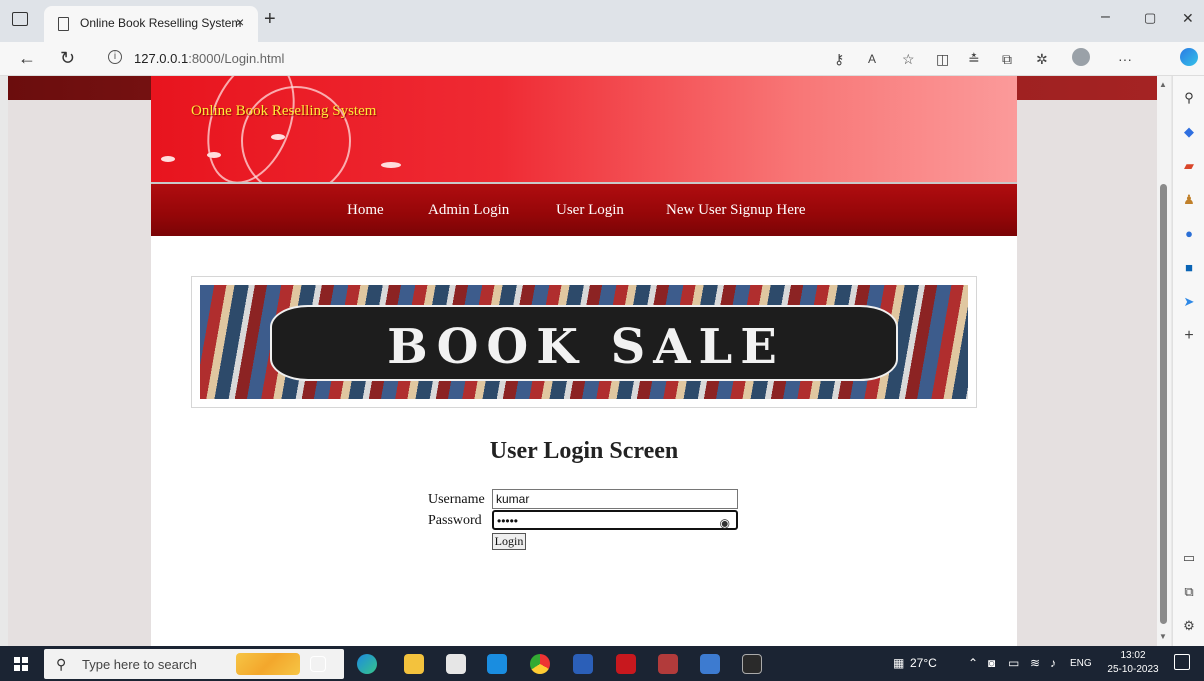  I want to click on language-indicator: ENG, so click(1081, 663).